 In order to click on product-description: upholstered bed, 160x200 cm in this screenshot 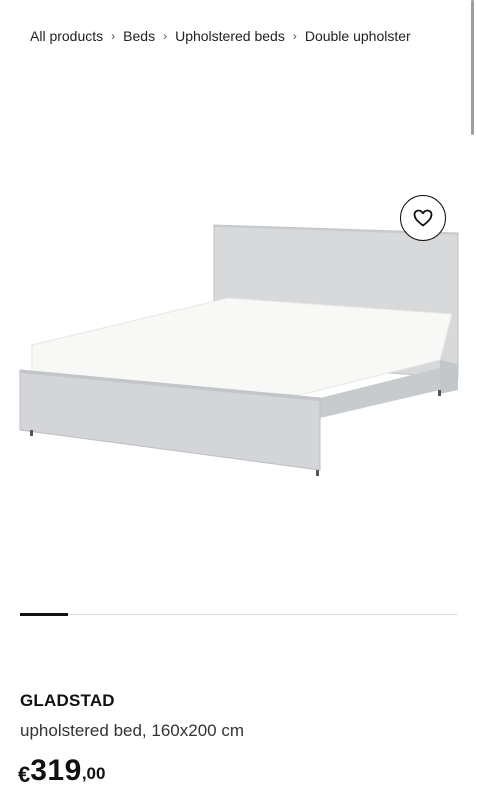, I will do `click(132, 730)`.